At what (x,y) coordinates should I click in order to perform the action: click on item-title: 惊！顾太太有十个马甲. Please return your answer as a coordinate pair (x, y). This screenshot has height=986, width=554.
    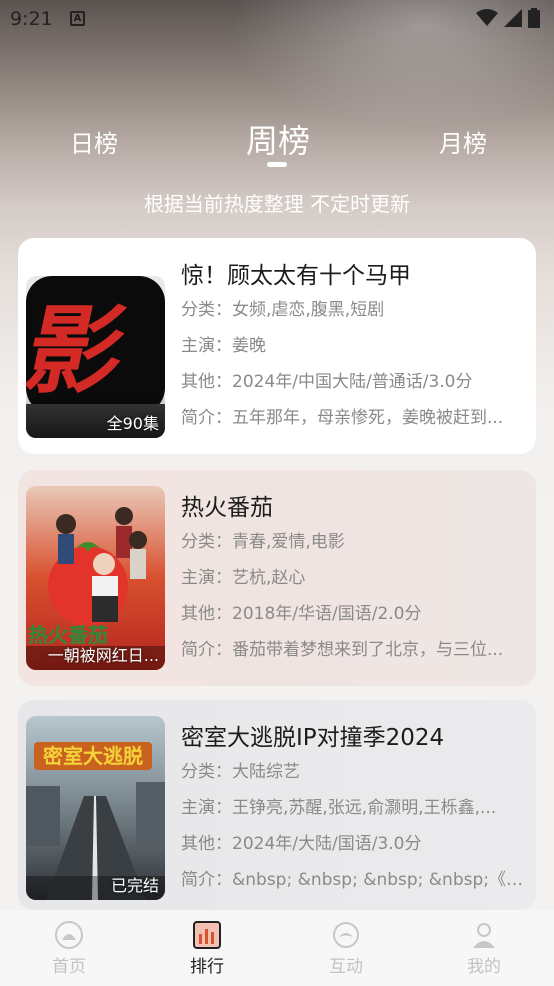
    Looking at the image, I should click on (296, 276).